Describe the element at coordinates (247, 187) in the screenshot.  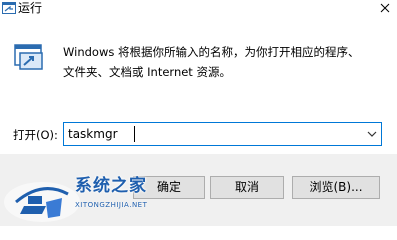
I see `cancel-button: 取消` at that location.